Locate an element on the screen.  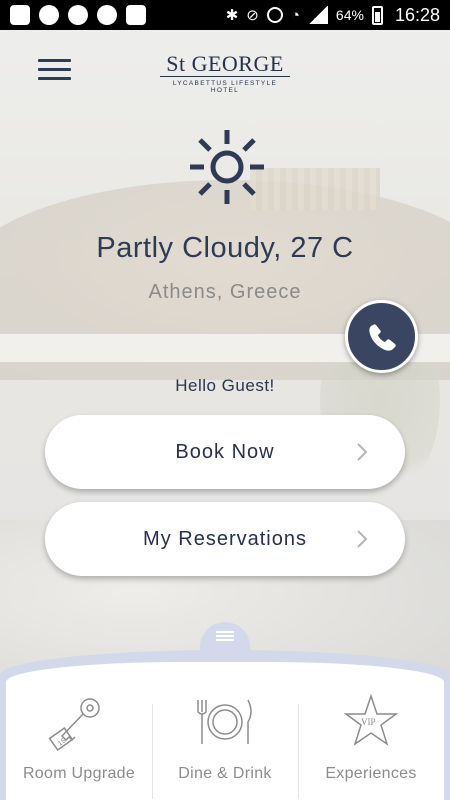
vip-star-icon: VIP is located at coordinates (371, 719).